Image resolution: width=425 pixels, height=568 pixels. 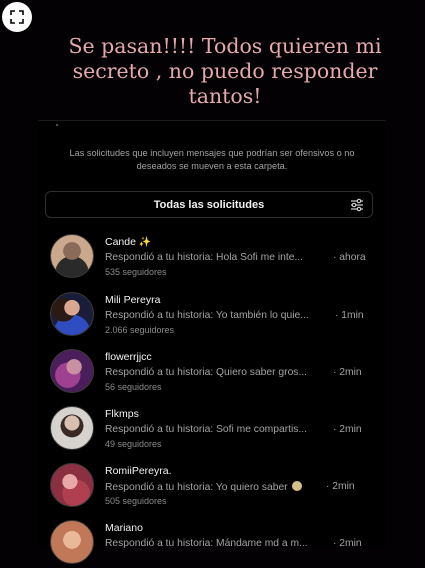 What do you see at coordinates (138, 471) in the screenshot?
I see `username: RomiiPereyra.` at bounding box center [138, 471].